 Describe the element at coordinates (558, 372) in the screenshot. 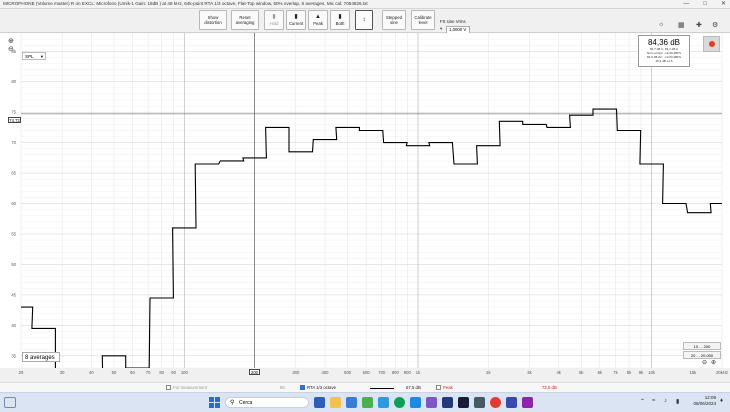

I see `x-tick-label: 4k` at that location.